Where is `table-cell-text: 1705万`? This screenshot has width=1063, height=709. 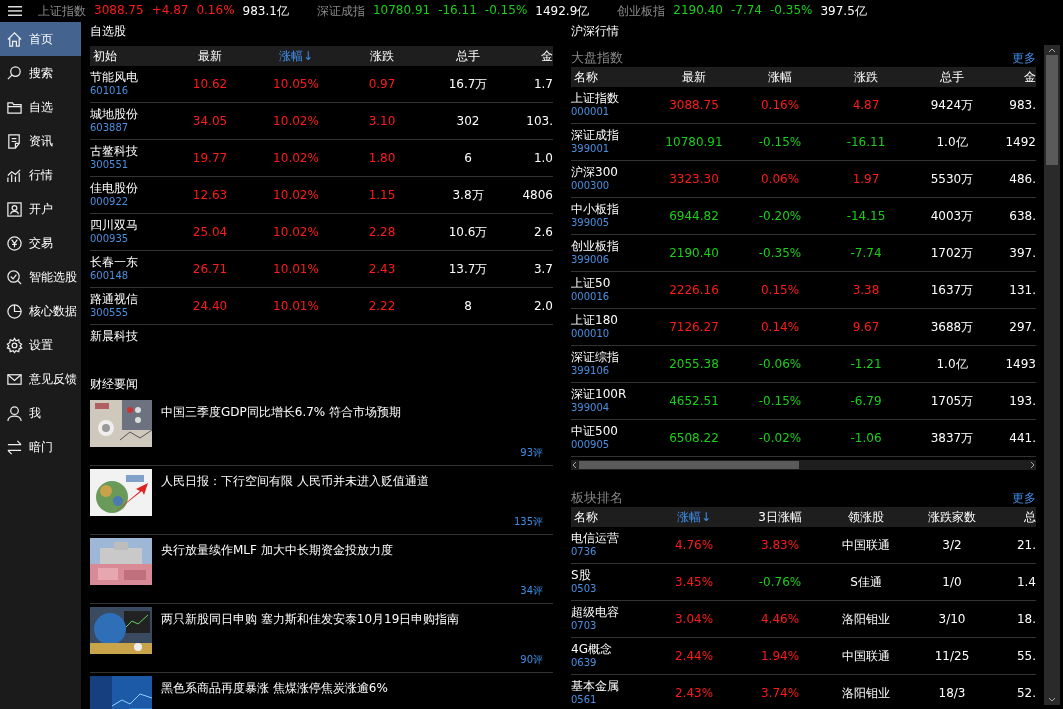
table-cell-text: 1705万 is located at coordinates (952, 401).